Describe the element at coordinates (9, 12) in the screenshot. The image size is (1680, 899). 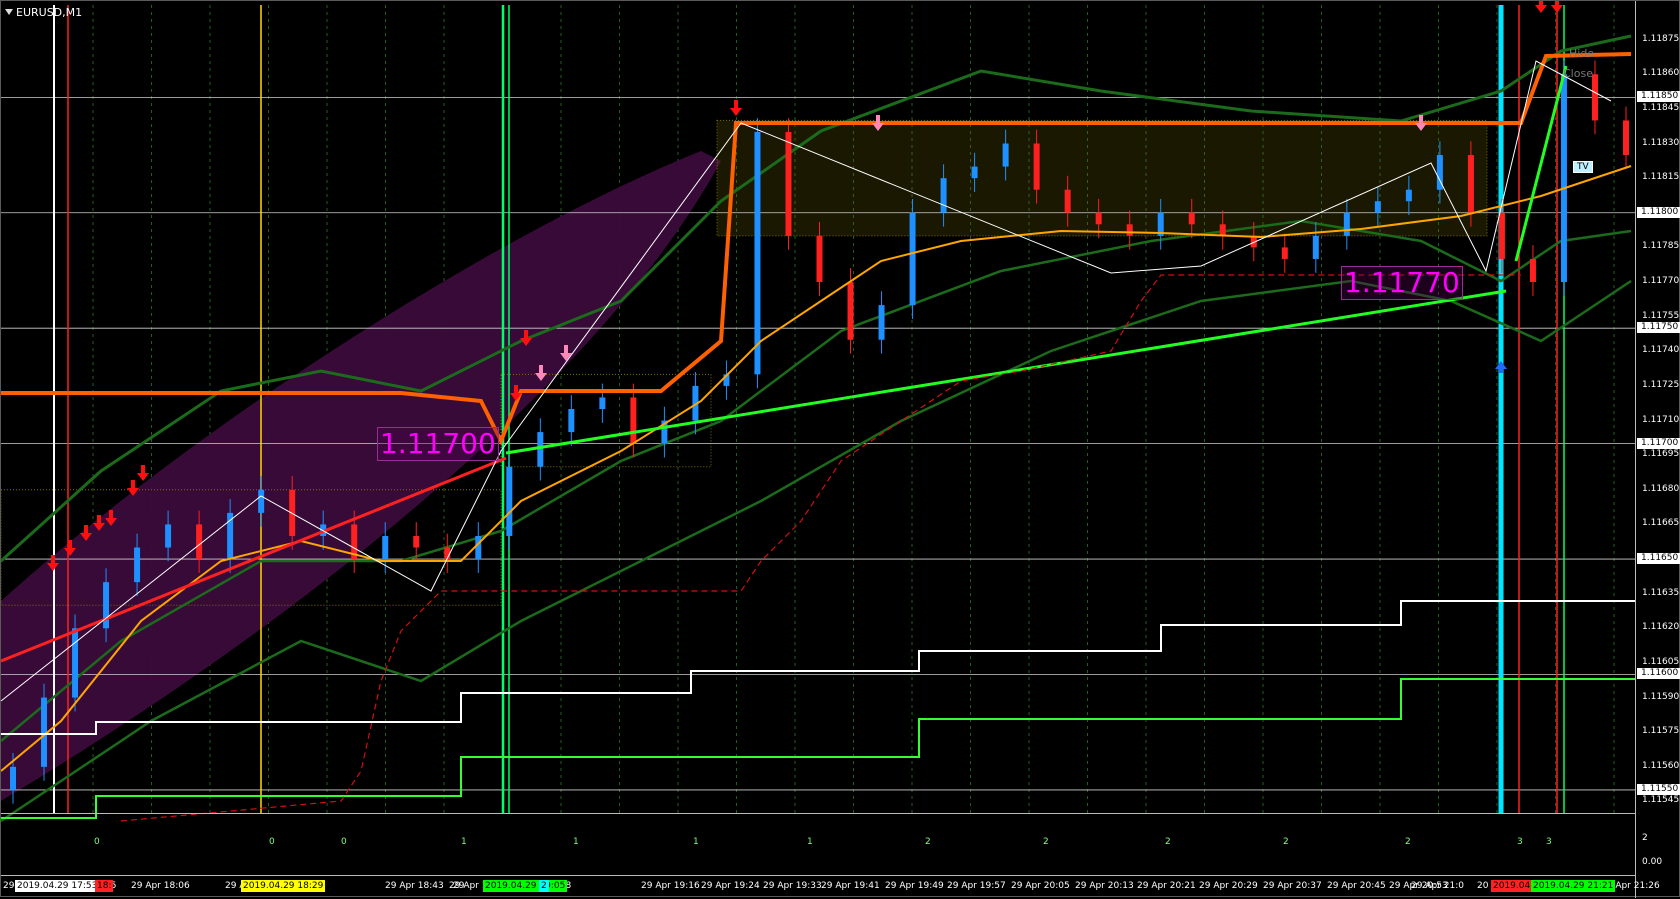
I see `dropdown-triangle-icon` at that location.